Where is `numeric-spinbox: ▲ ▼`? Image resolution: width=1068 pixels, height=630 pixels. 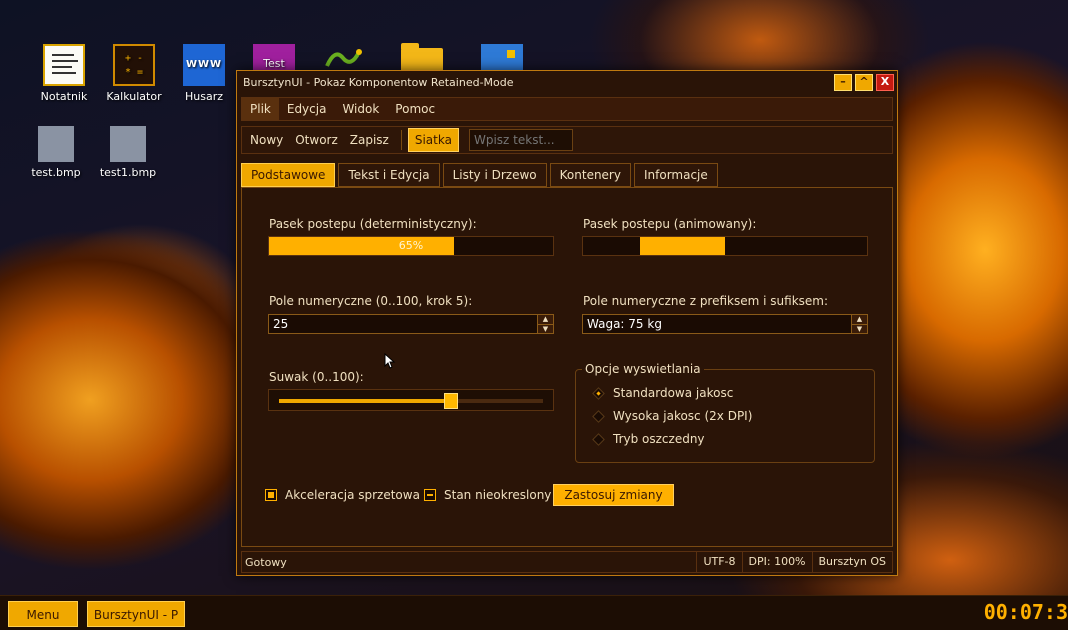
numeric-spinbox: ▲ ▼ is located at coordinates (411, 324).